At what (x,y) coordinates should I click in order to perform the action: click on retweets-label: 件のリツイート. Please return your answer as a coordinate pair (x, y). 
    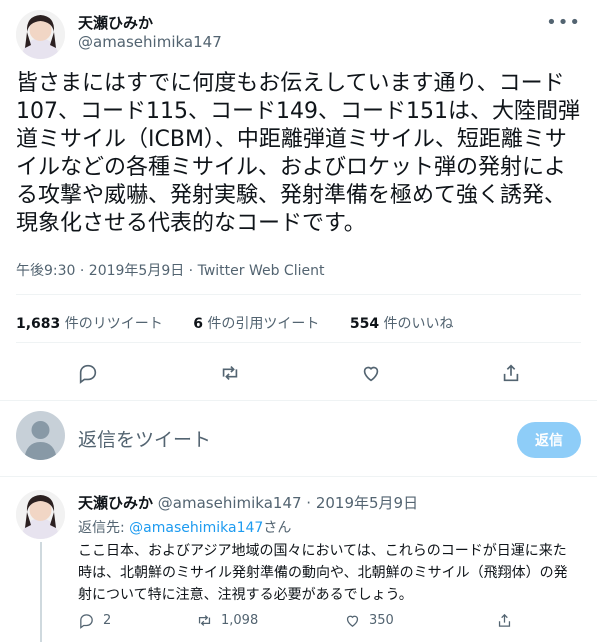
    Looking at the image, I should click on (113, 324).